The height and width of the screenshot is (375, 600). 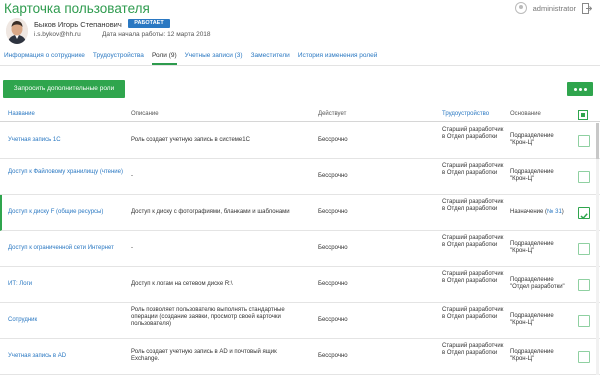 What do you see at coordinates (597, 249) in the screenshot?
I see `scrollbar-track` at bounding box center [597, 249].